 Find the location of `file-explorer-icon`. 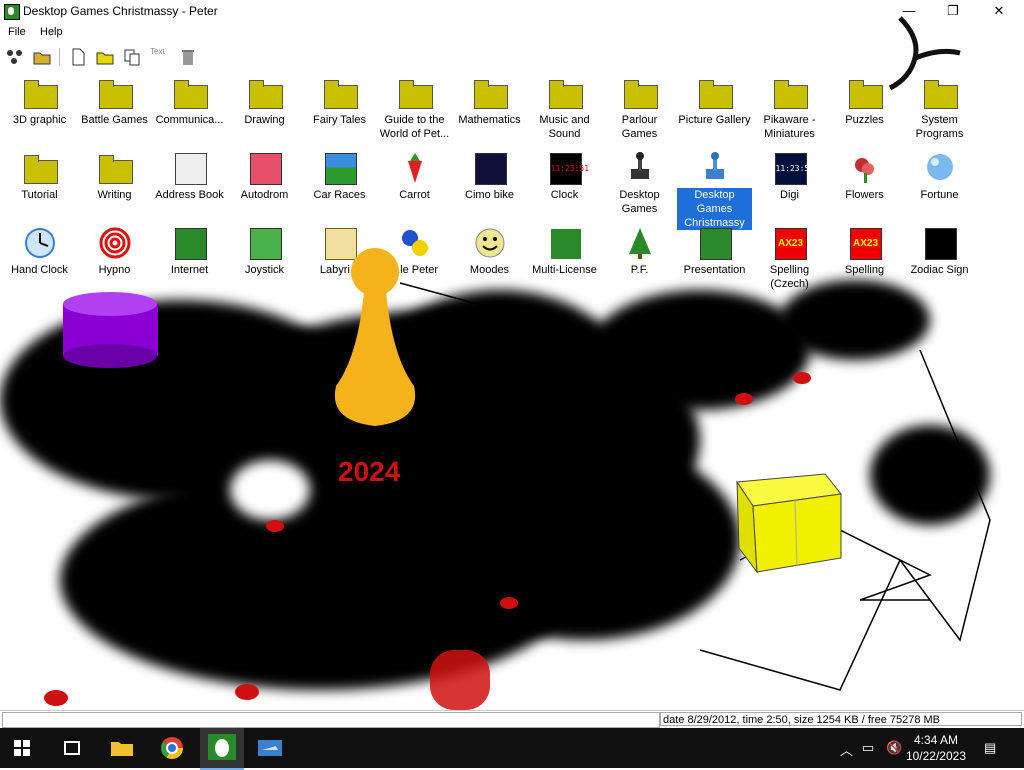

file-explorer-icon is located at coordinates (122, 748).